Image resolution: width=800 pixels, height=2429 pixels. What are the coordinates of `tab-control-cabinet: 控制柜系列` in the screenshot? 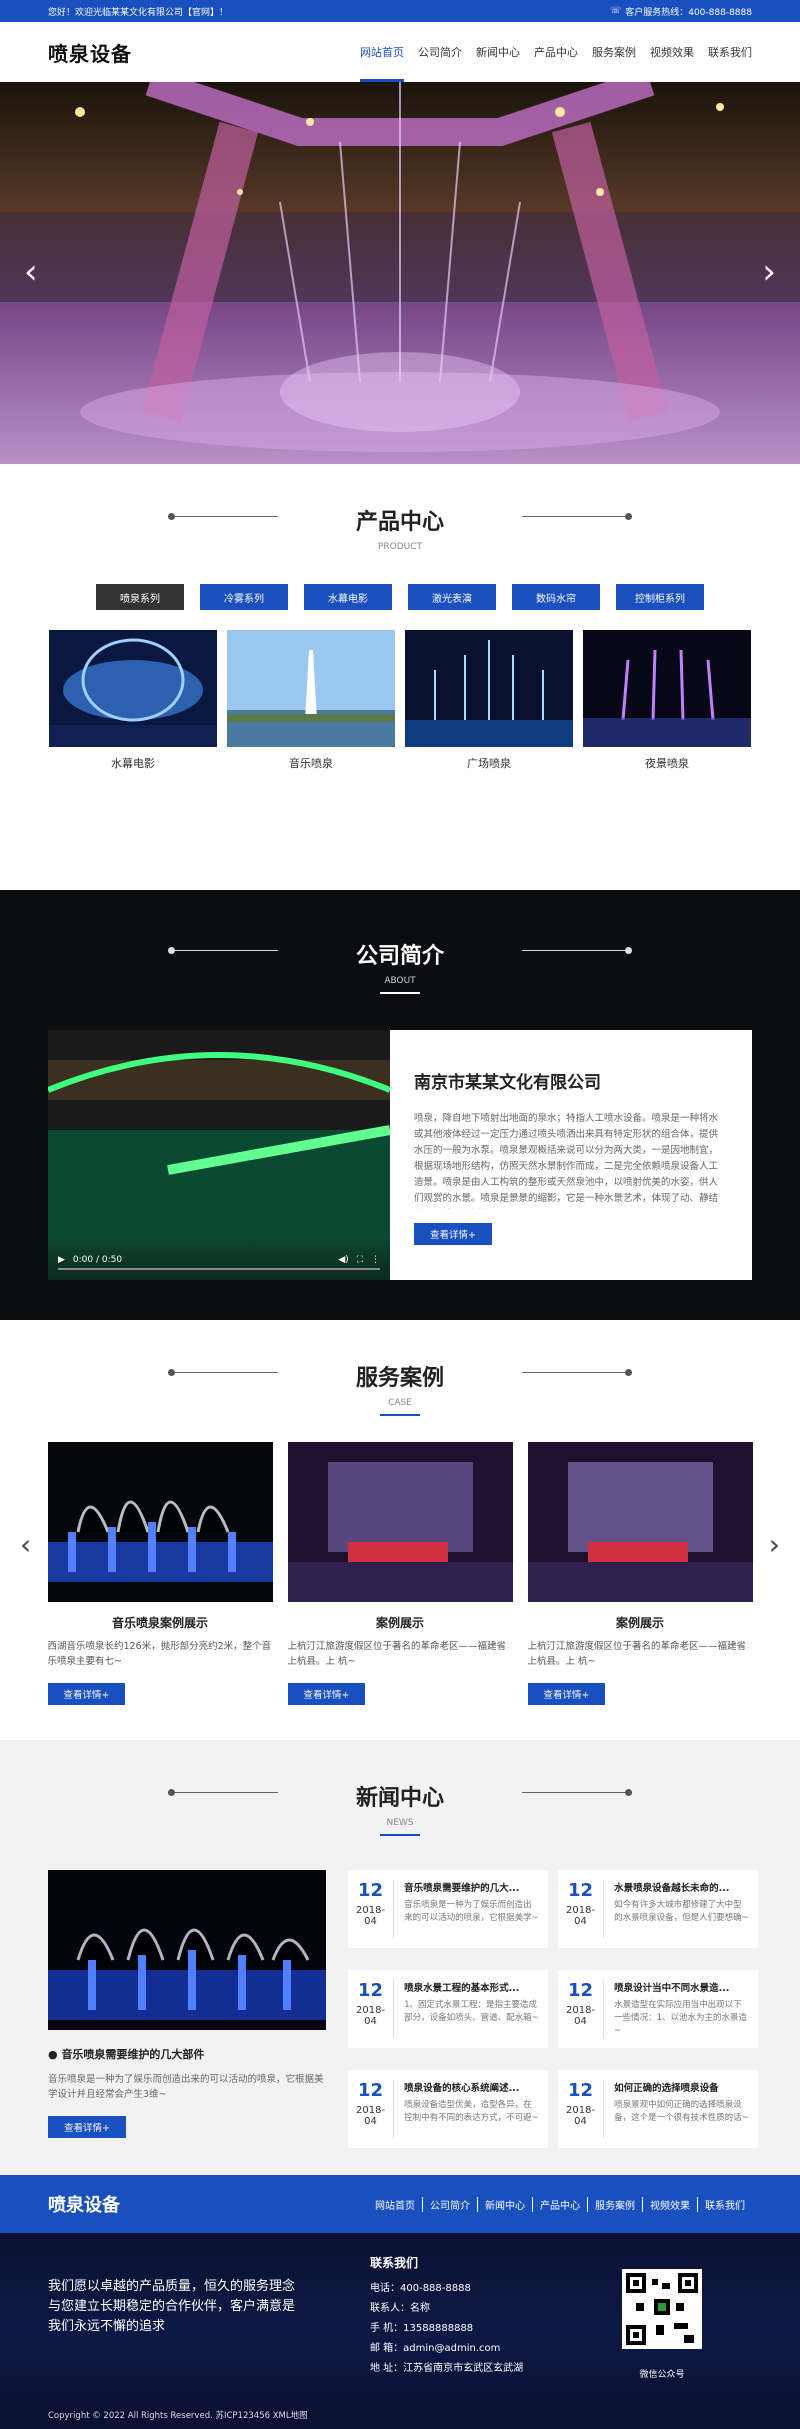 It's located at (660, 597).